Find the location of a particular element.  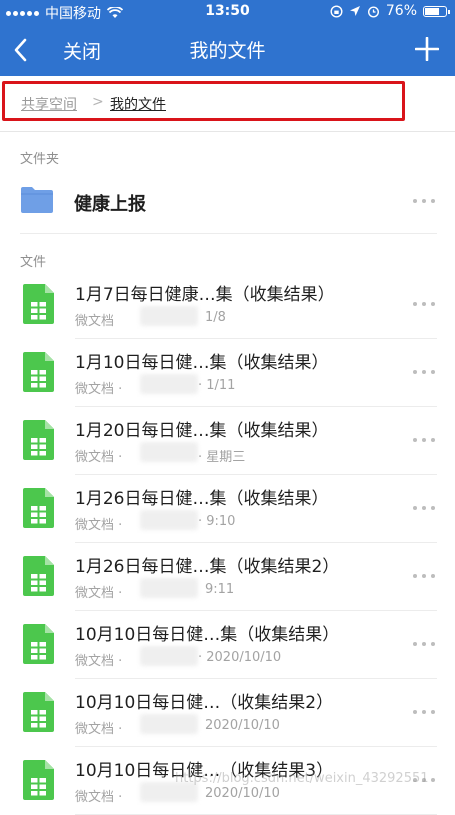

plus-icon is located at coordinates (427, 49).